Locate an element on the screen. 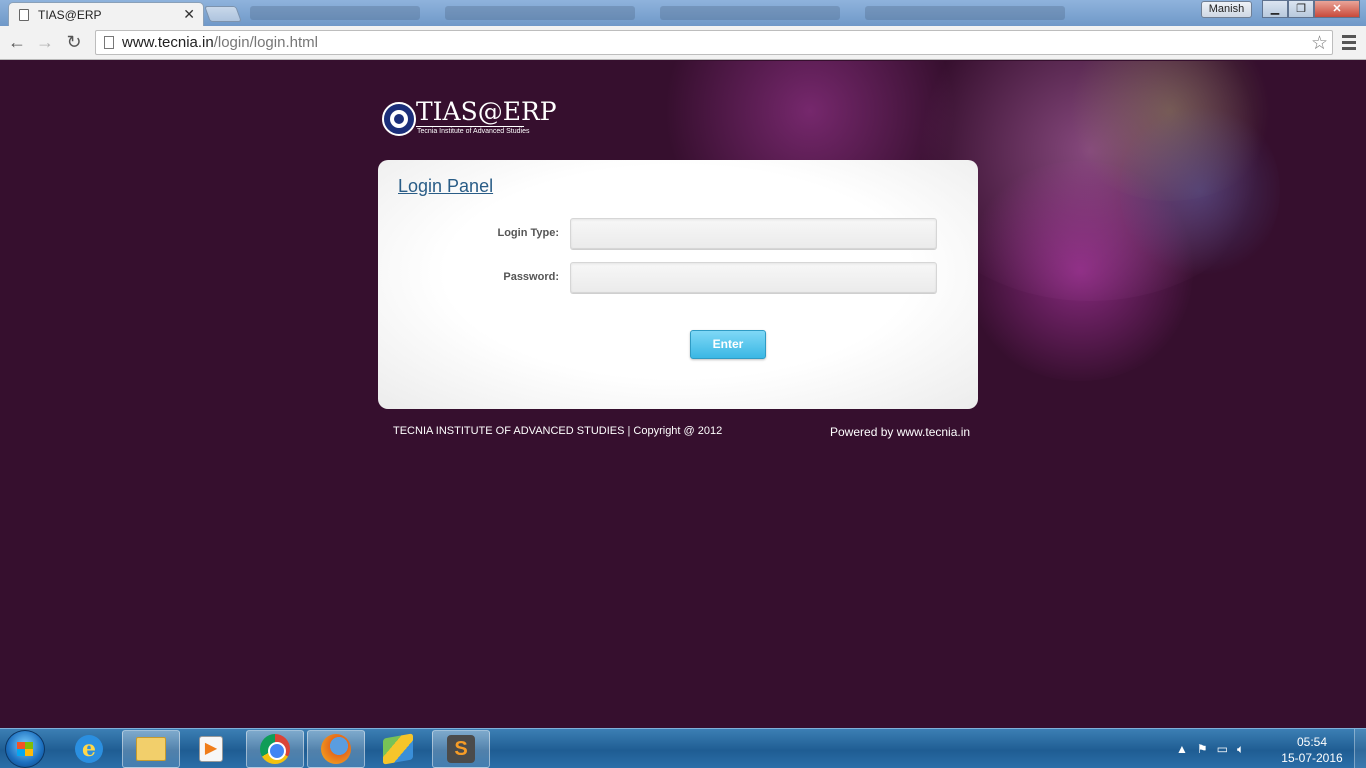 This screenshot has height=768, width=1366. logo-subtitle: Tecnia Institute of Advanced Studies is located at coordinates (473, 131).